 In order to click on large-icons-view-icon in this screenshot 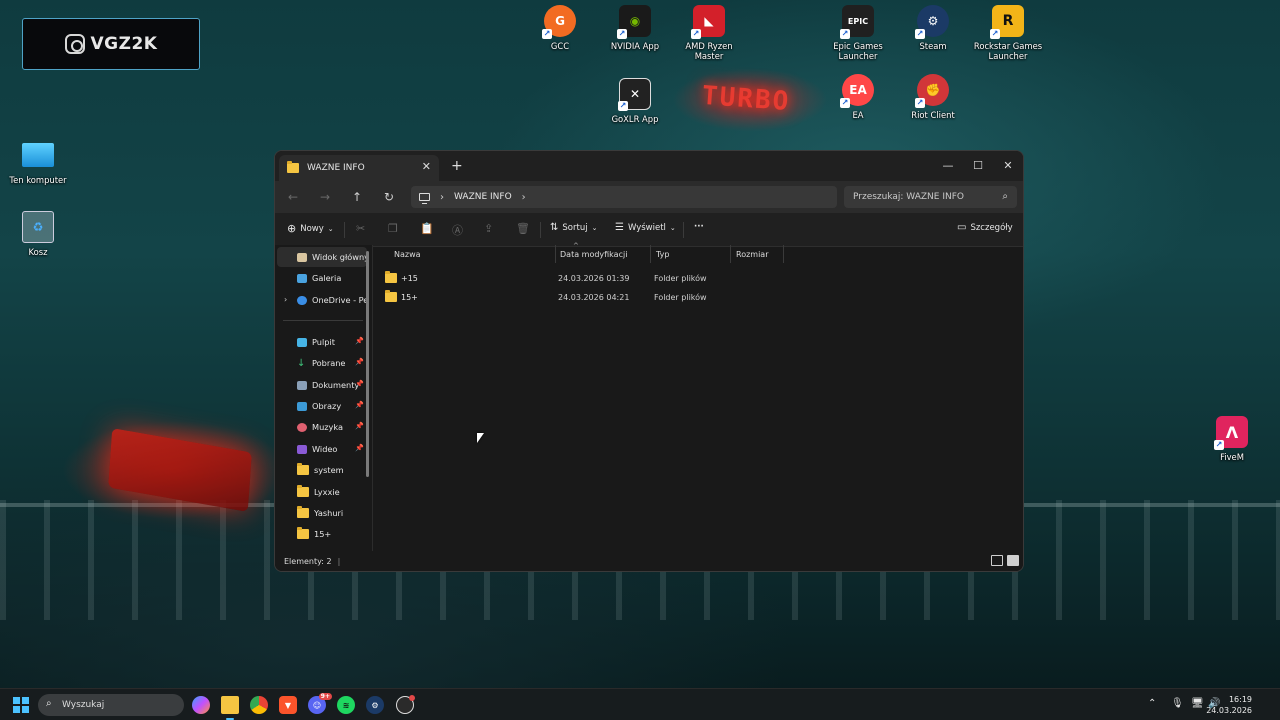, I will do `click(1013, 560)`.